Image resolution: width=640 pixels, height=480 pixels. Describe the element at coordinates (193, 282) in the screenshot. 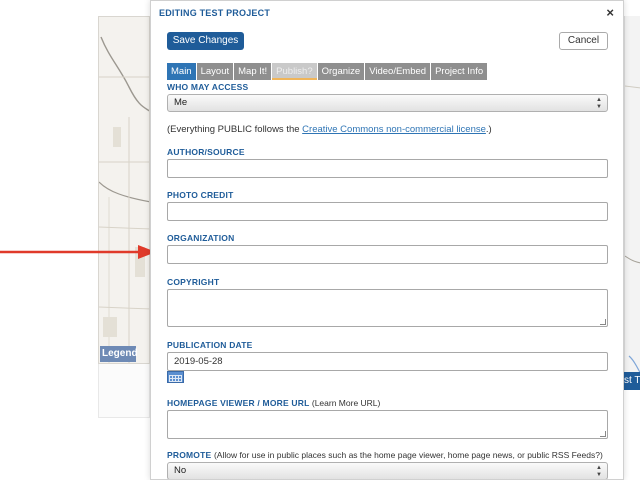

I see `copyright-label: COPYRIGHT` at that location.